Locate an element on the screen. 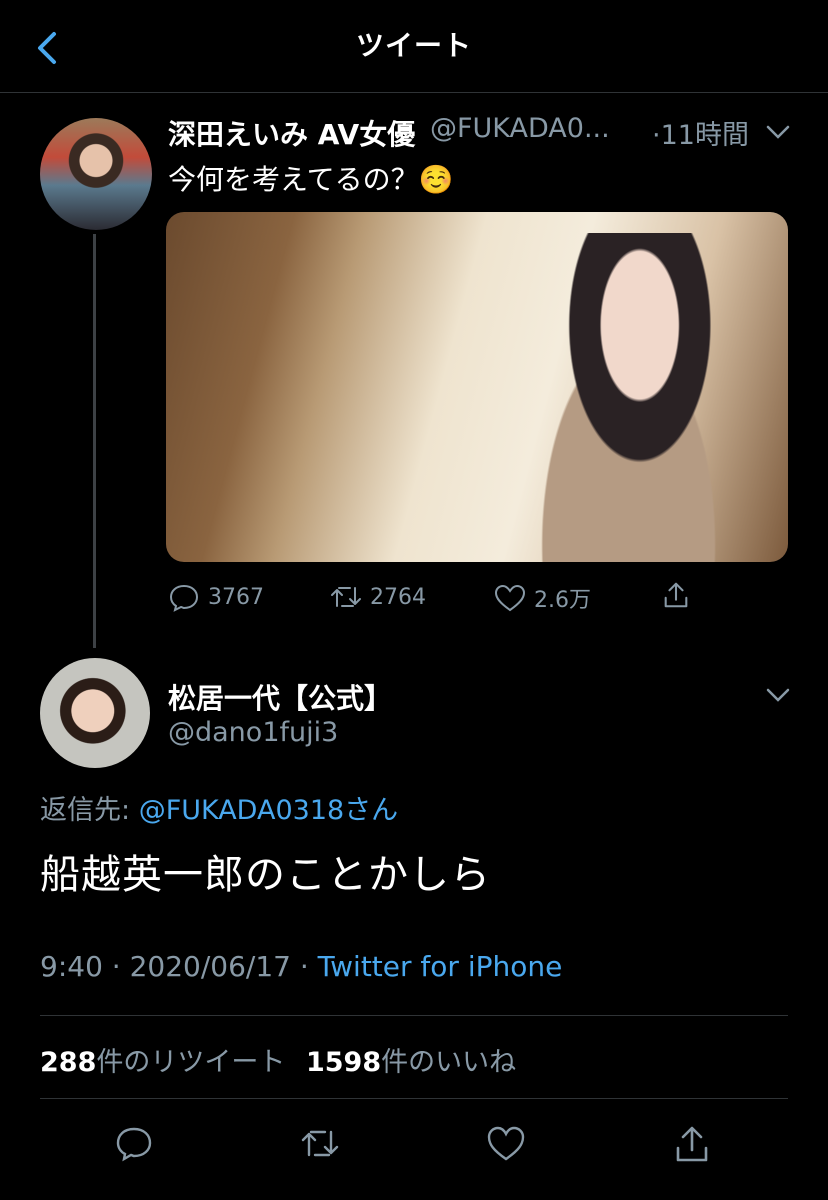 This screenshot has height=1200, width=828. like-total-label: 件のいいね is located at coordinates (449, 1062).